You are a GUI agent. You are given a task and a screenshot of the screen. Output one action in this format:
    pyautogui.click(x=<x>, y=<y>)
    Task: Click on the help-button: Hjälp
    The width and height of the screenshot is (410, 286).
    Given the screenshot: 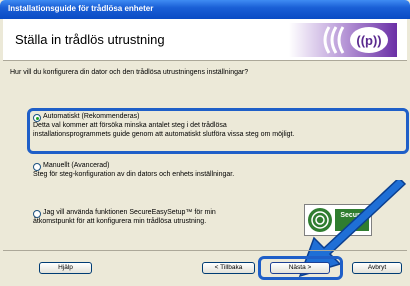 What is the action you would take?
    pyautogui.click(x=65, y=268)
    